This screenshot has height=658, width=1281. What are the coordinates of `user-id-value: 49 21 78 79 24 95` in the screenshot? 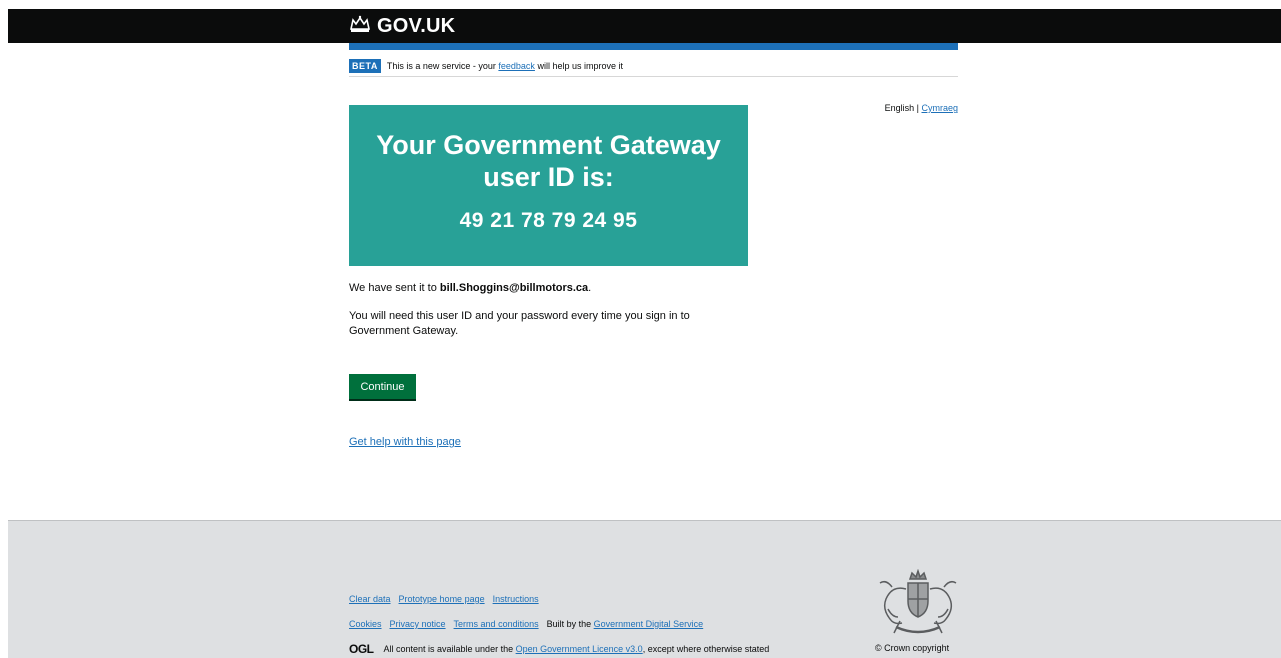 It's located at (548, 220).